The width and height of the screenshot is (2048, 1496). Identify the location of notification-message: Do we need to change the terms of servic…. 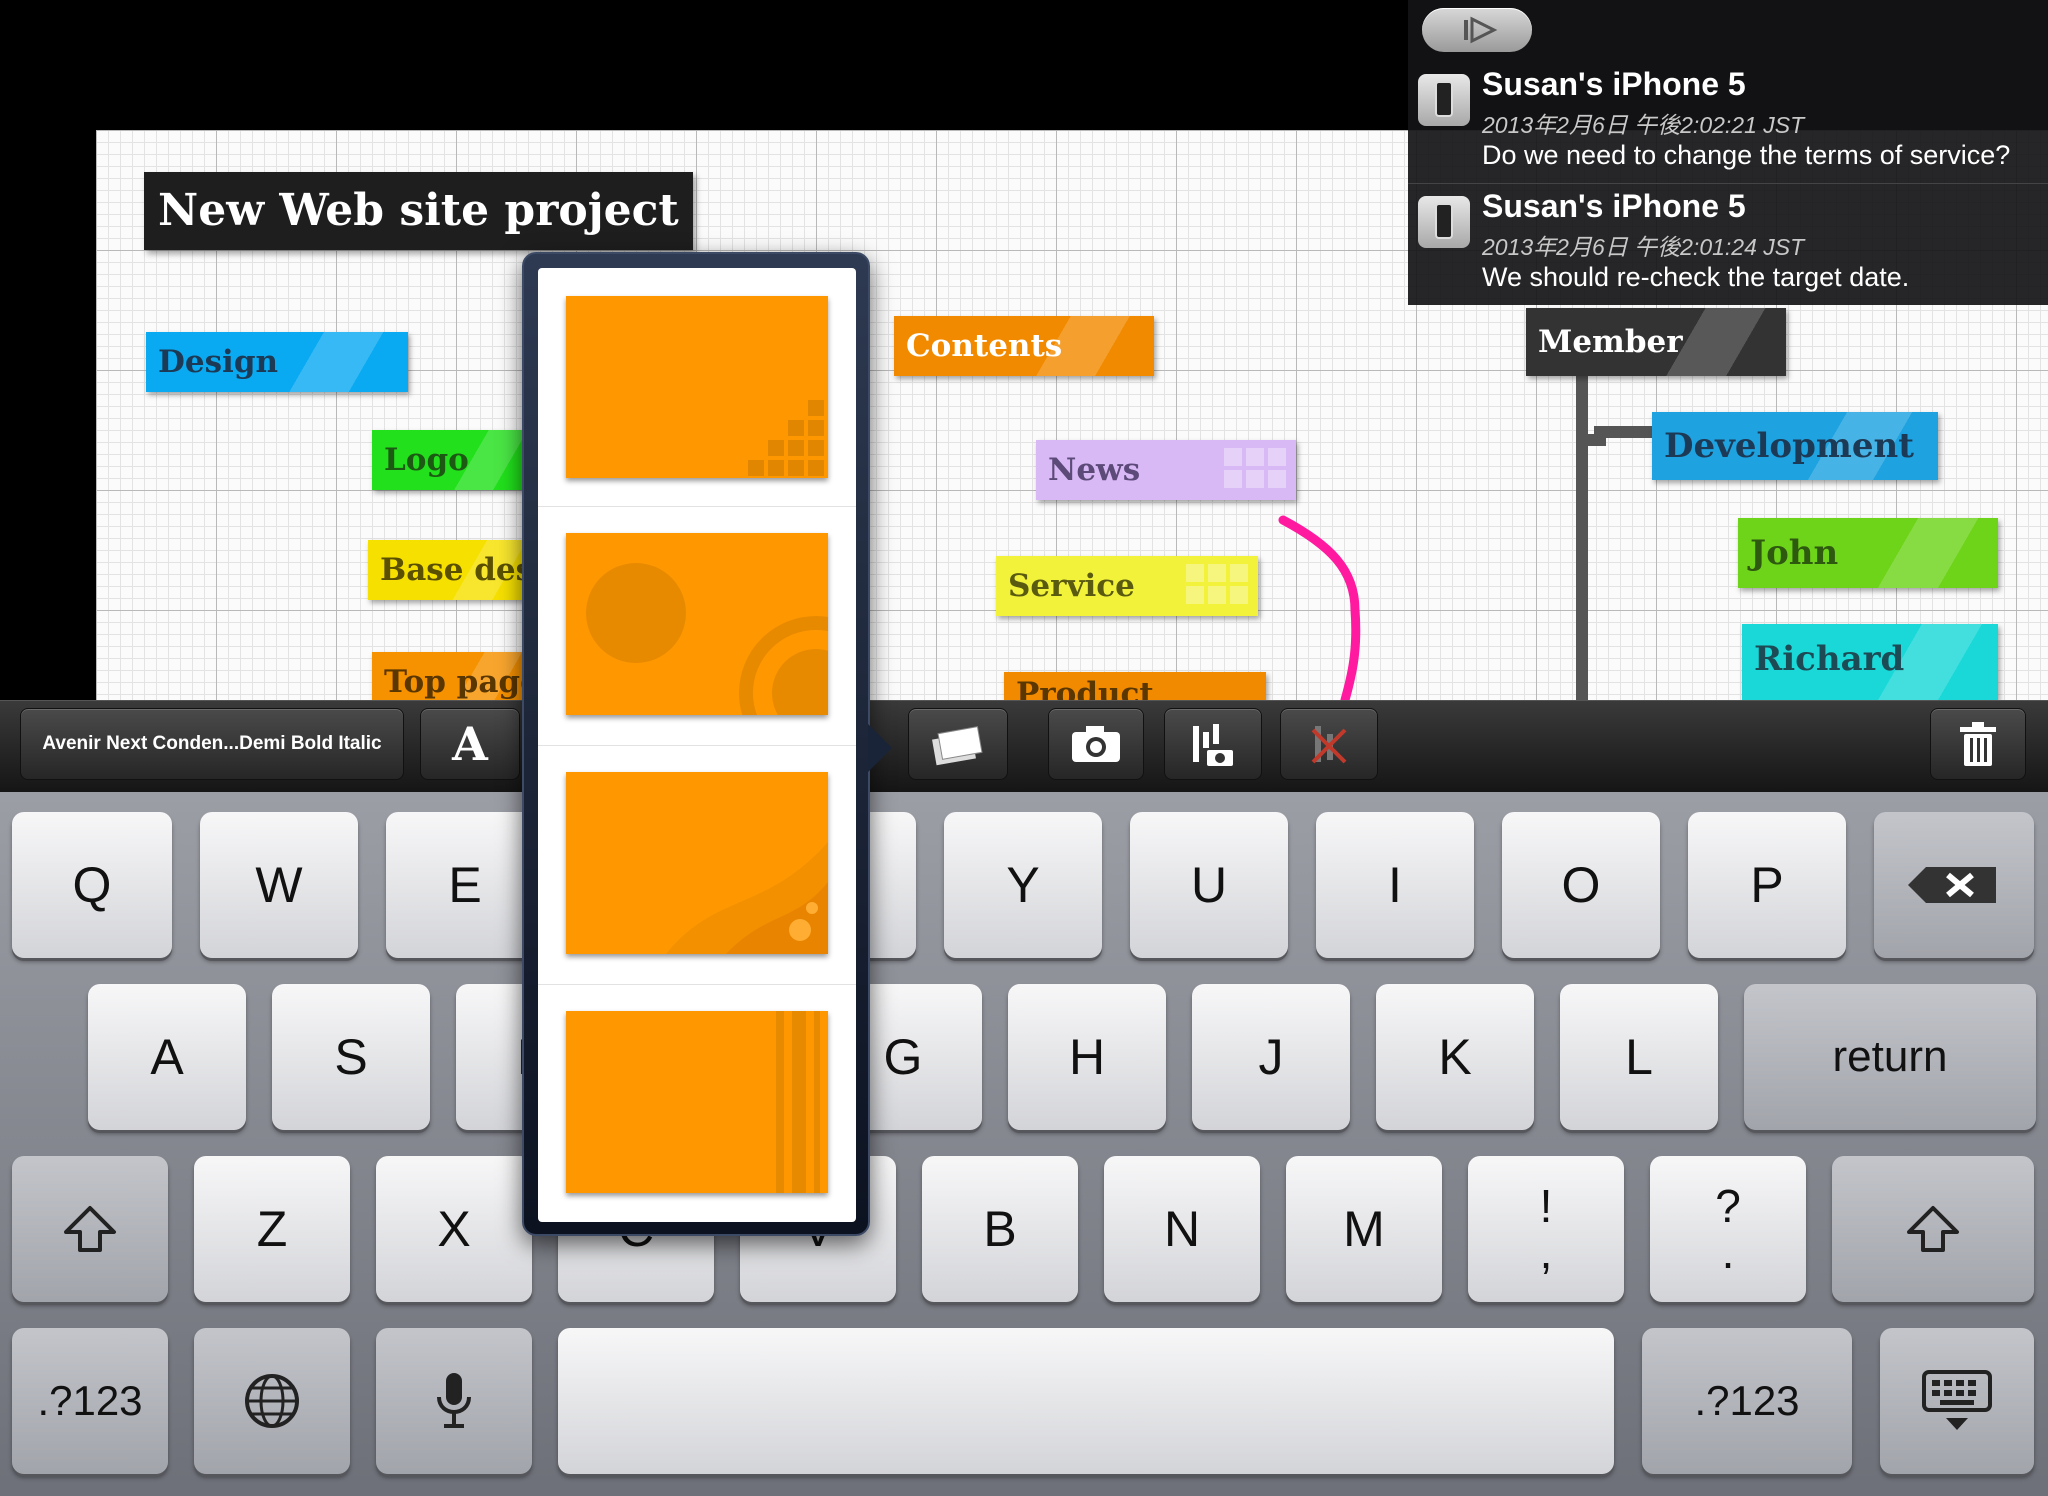
(1746, 155).